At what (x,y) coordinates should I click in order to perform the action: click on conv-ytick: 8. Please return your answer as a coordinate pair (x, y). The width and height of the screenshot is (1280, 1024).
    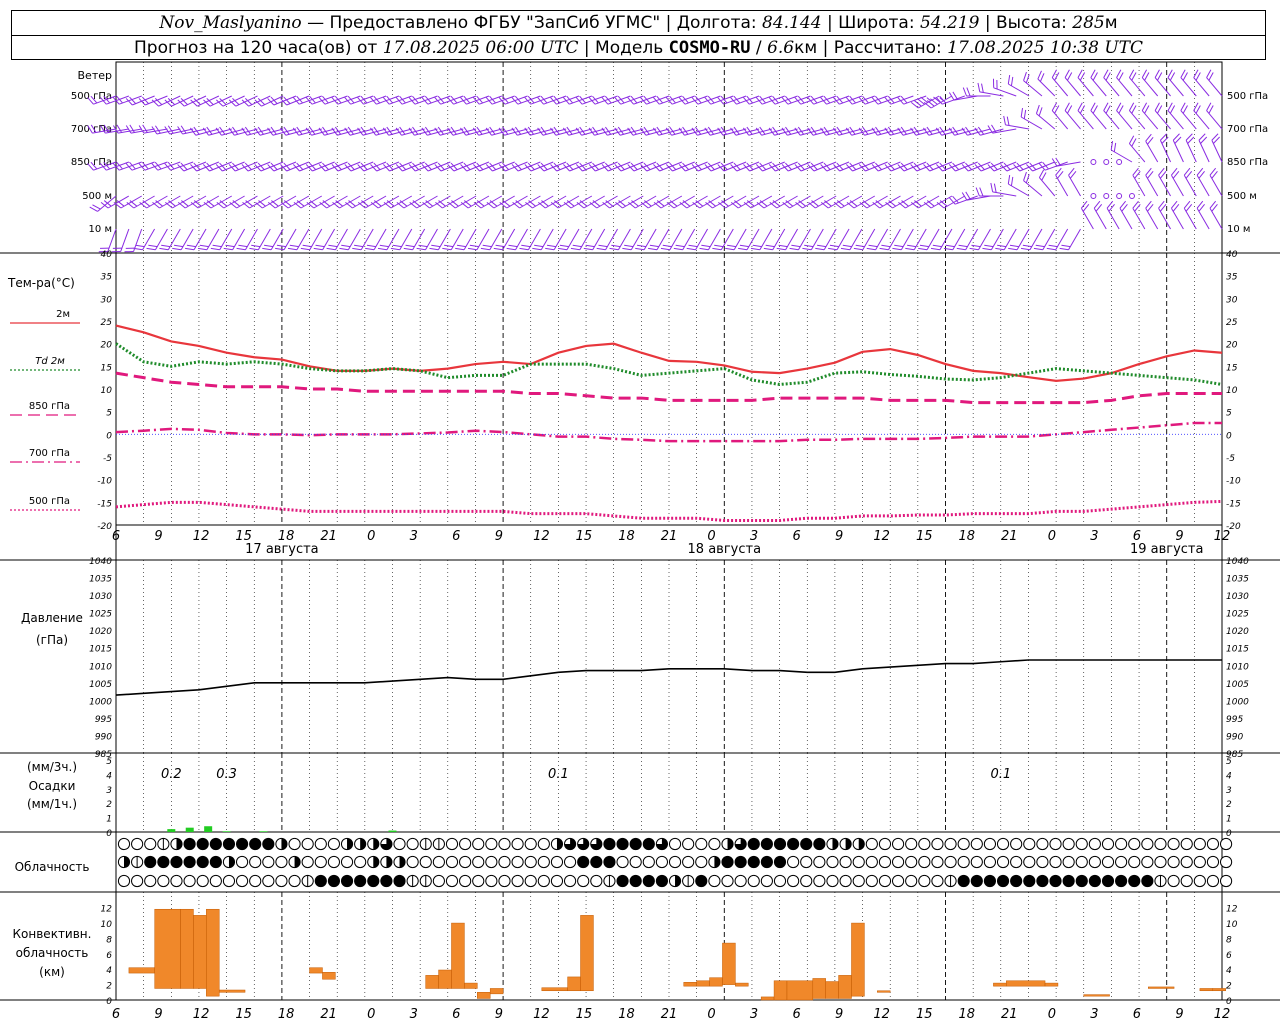
    Looking at the image, I should click on (1229, 940).